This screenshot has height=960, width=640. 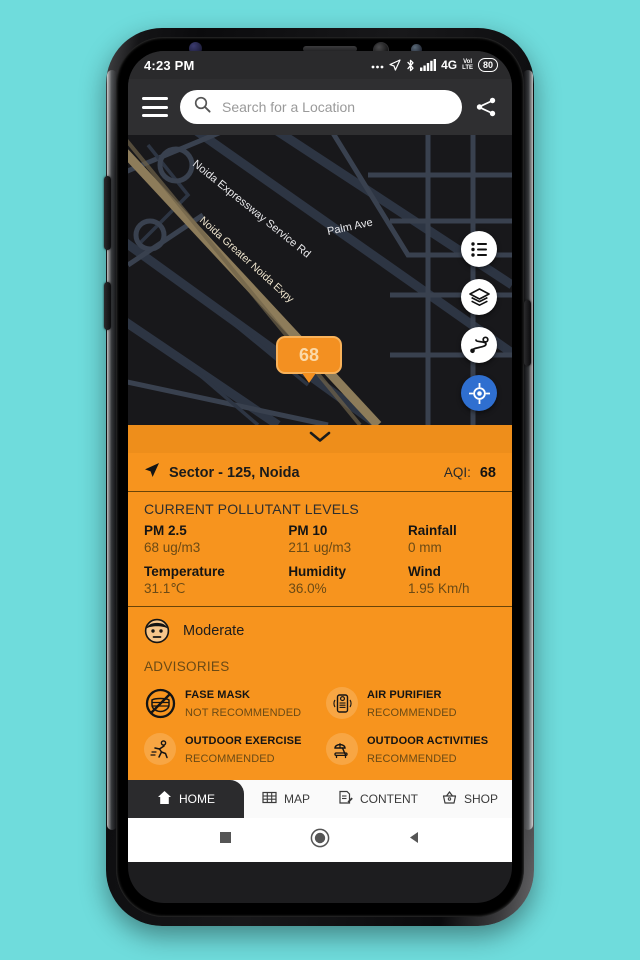 I want to click on aqi-label: AQI:, so click(x=457, y=472).